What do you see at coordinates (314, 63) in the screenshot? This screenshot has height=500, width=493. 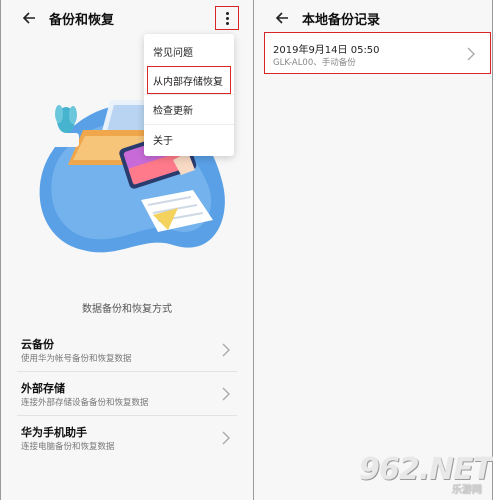 I see `record-device: GLK-AL00、手动备份` at bounding box center [314, 63].